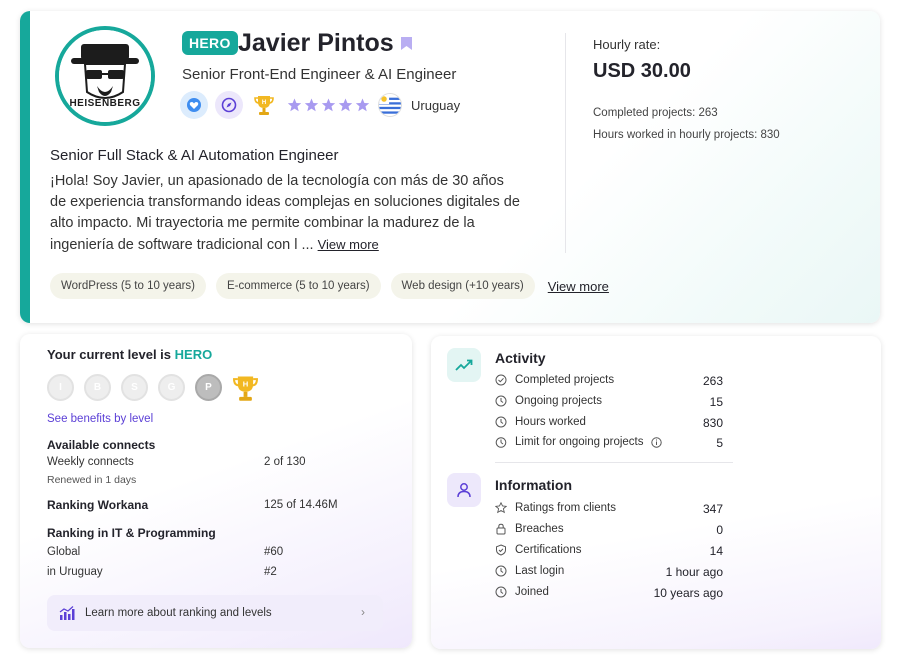 This screenshot has width=900, height=661. I want to click on activity-row-ongoing: Ongoing projects, so click(548, 401).